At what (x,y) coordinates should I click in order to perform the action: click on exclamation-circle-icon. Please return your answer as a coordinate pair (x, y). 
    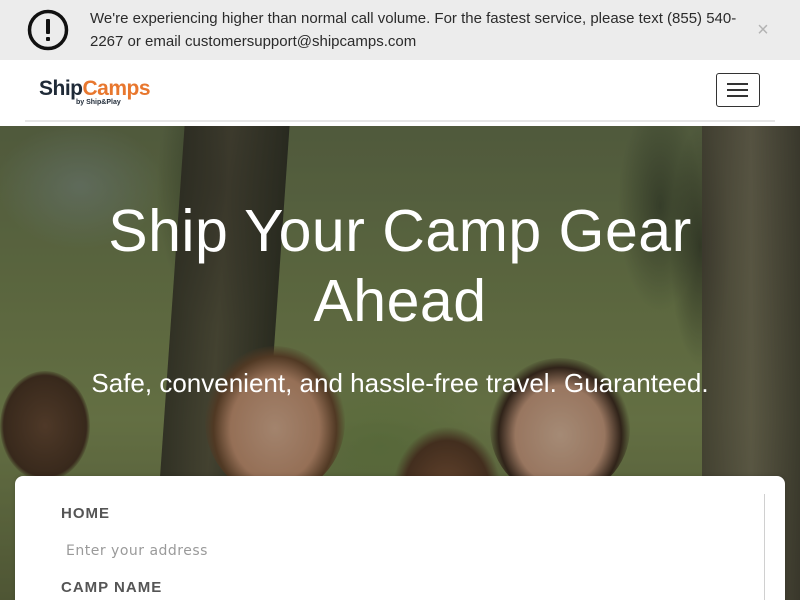
    Looking at the image, I should click on (48, 30).